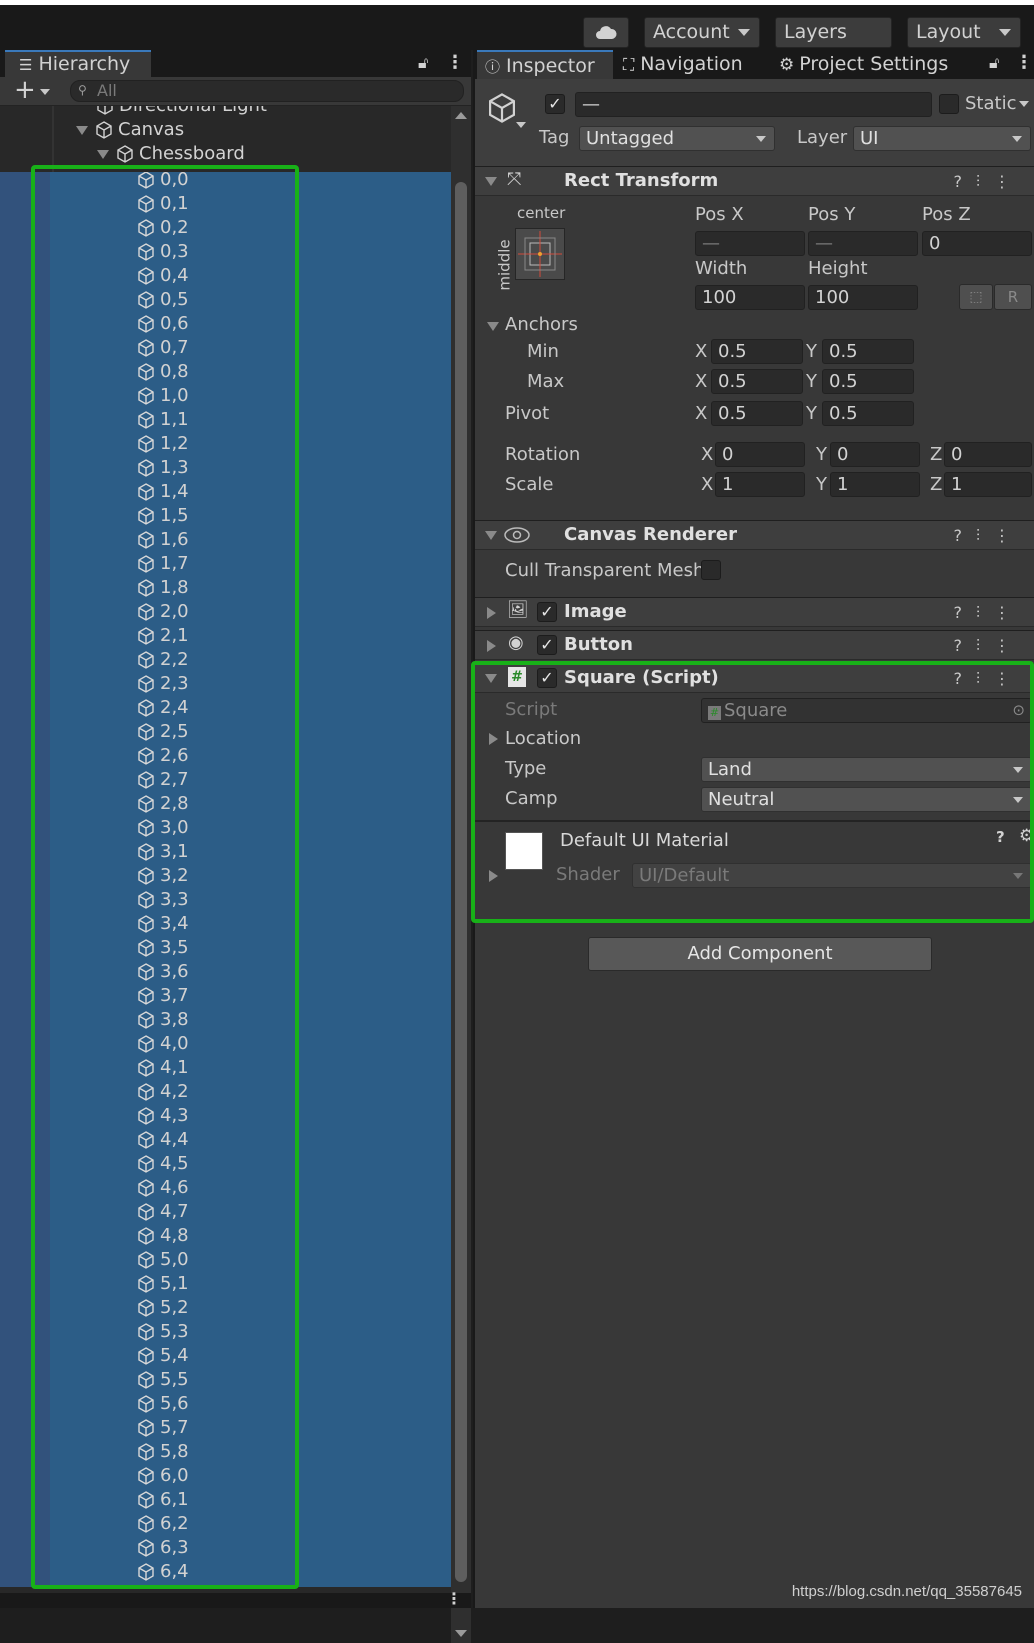 The image size is (1034, 1643). What do you see at coordinates (543, 454) in the screenshot?
I see `rotation-label: Rotation` at bounding box center [543, 454].